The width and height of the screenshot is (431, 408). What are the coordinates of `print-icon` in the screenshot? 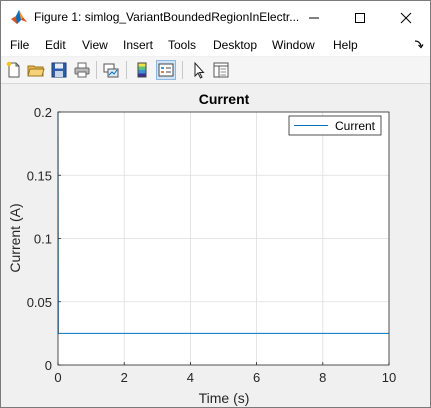 It's located at (82, 70).